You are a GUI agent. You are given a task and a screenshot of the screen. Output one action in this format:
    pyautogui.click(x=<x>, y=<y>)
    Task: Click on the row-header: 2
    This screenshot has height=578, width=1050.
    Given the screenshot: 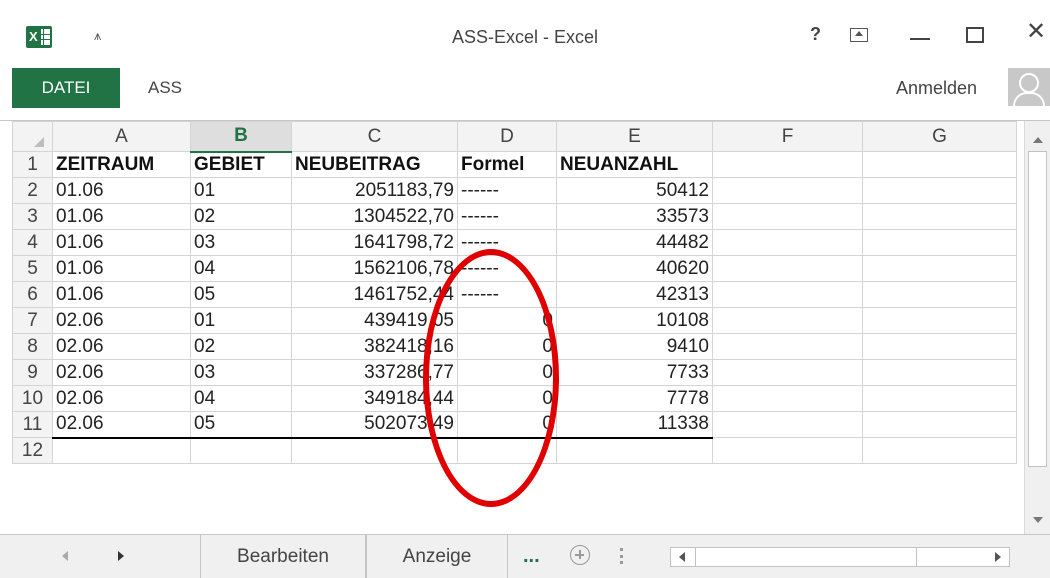 What is the action you would take?
    pyautogui.click(x=32, y=190)
    